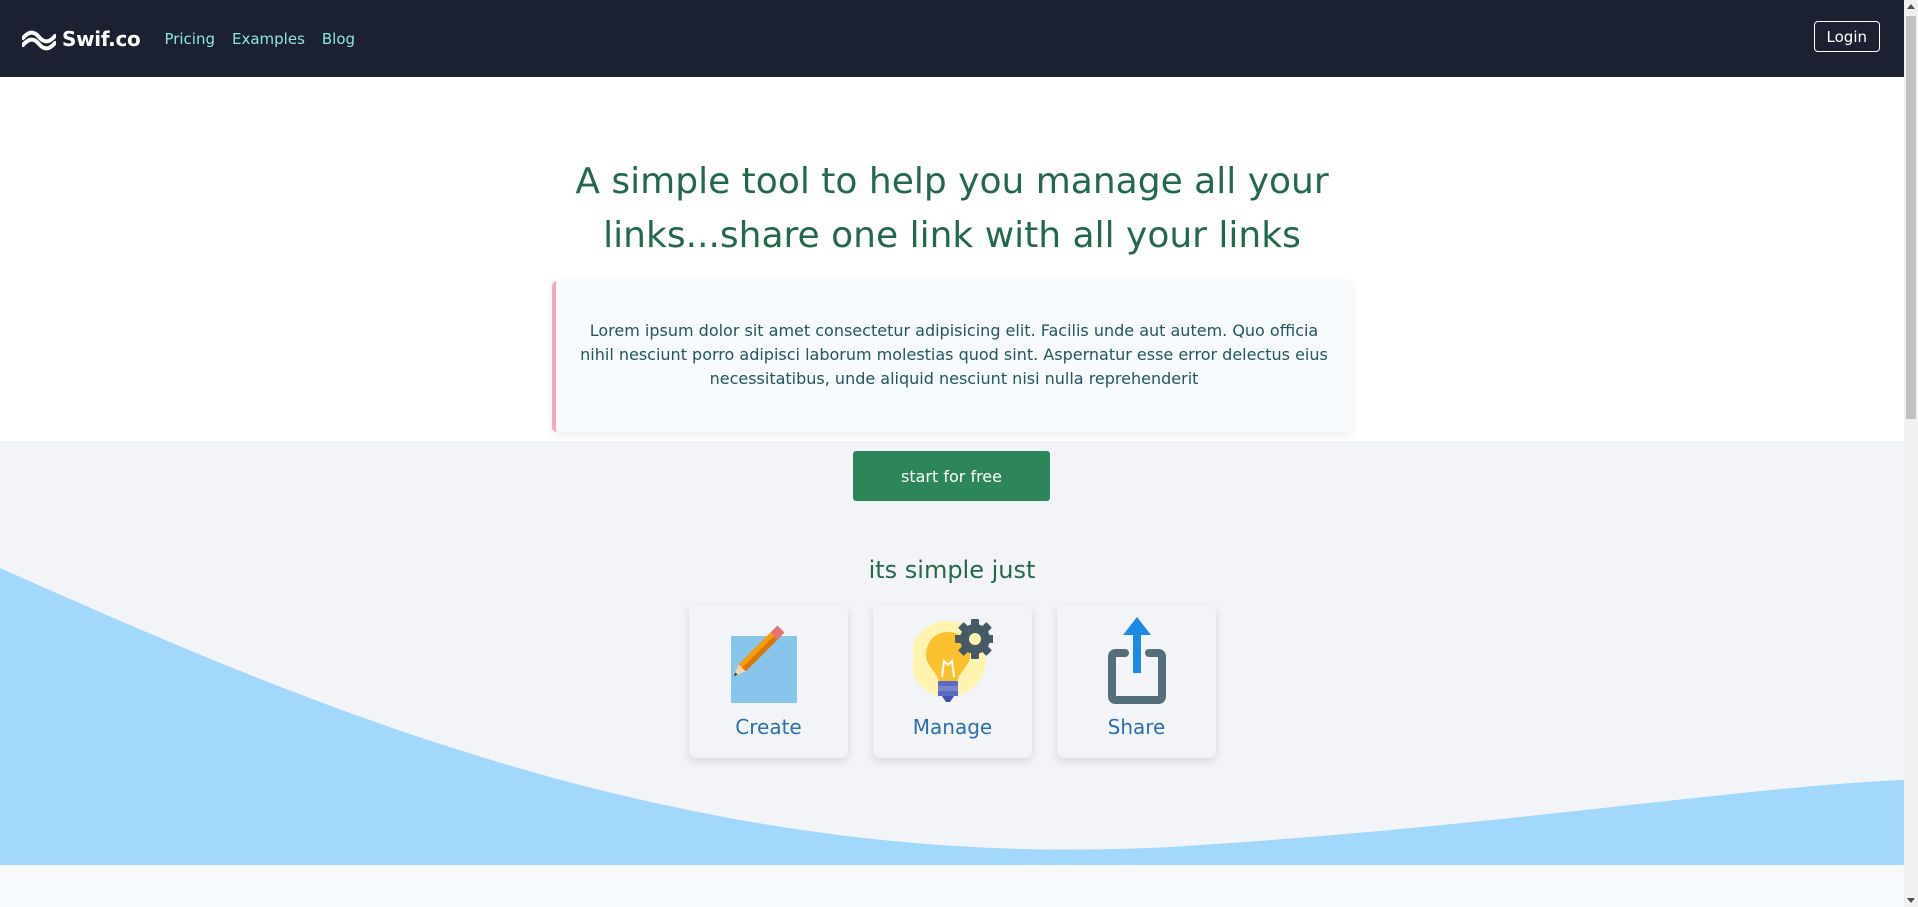  Describe the element at coordinates (1911, 453) in the screenshot. I see `vertical-scrollbar` at that location.